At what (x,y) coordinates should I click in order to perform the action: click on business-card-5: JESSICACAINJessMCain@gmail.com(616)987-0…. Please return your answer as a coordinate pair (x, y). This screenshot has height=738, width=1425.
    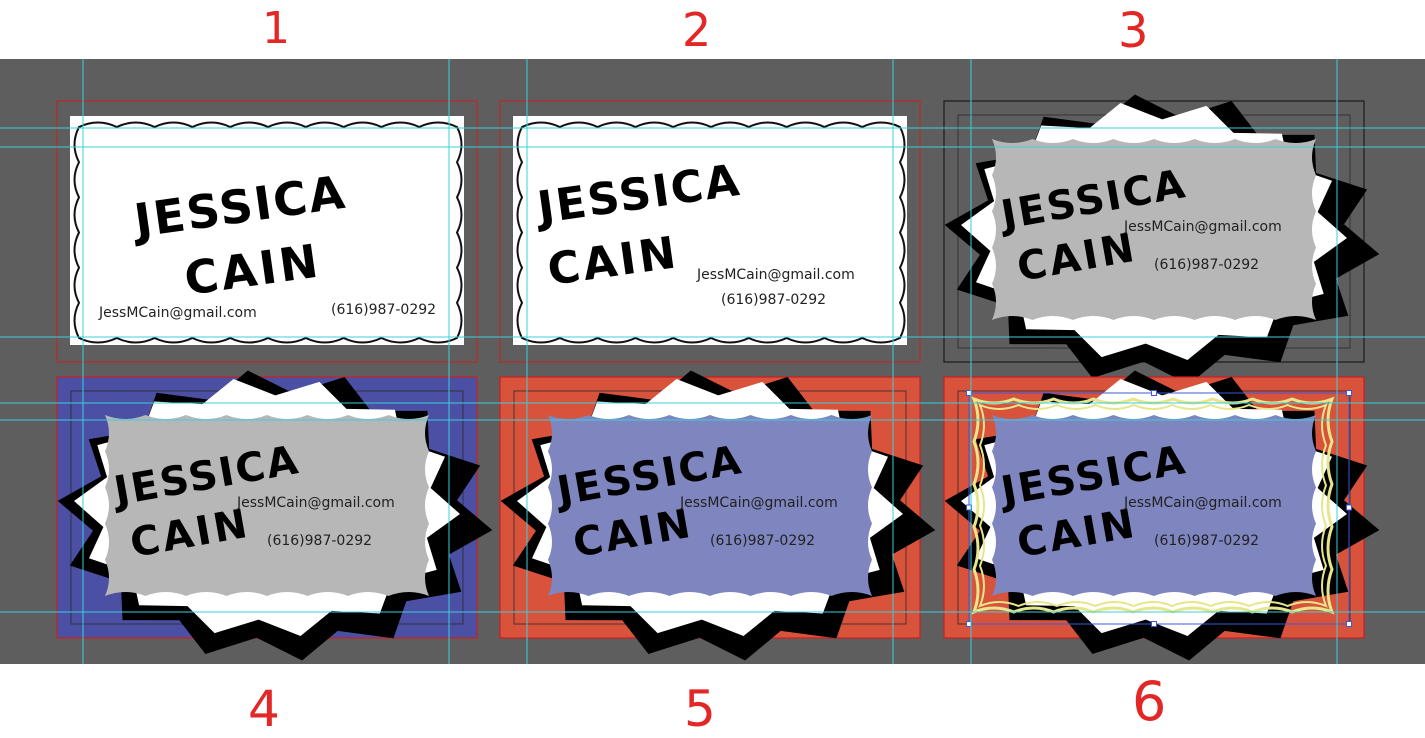
    Looking at the image, I should click on (717, 515).